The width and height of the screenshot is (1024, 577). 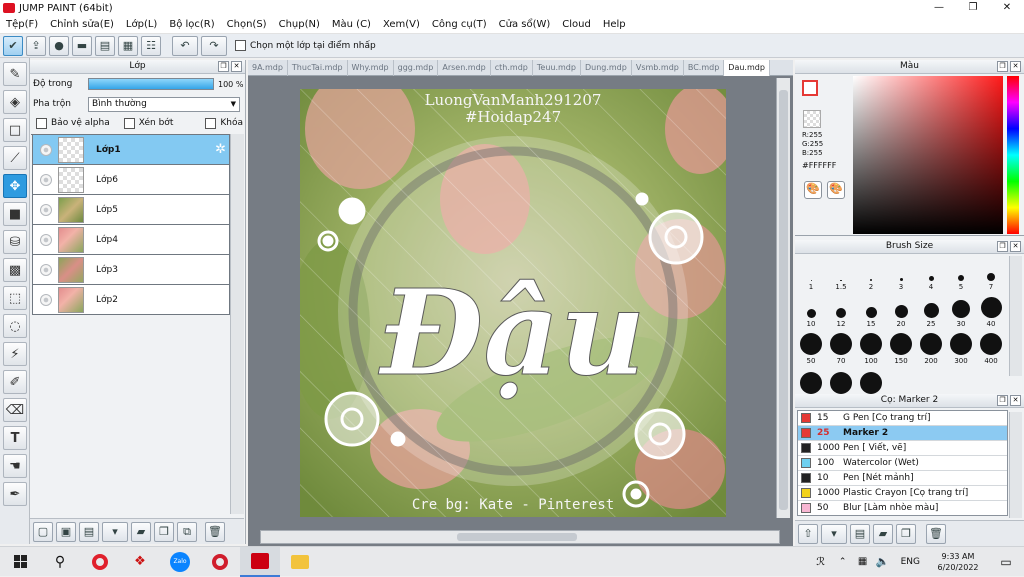 What do you see at coordinates (60, 562) in the screenshot?
I see `search-icon: ⚲` at bounding box center [60, 562].